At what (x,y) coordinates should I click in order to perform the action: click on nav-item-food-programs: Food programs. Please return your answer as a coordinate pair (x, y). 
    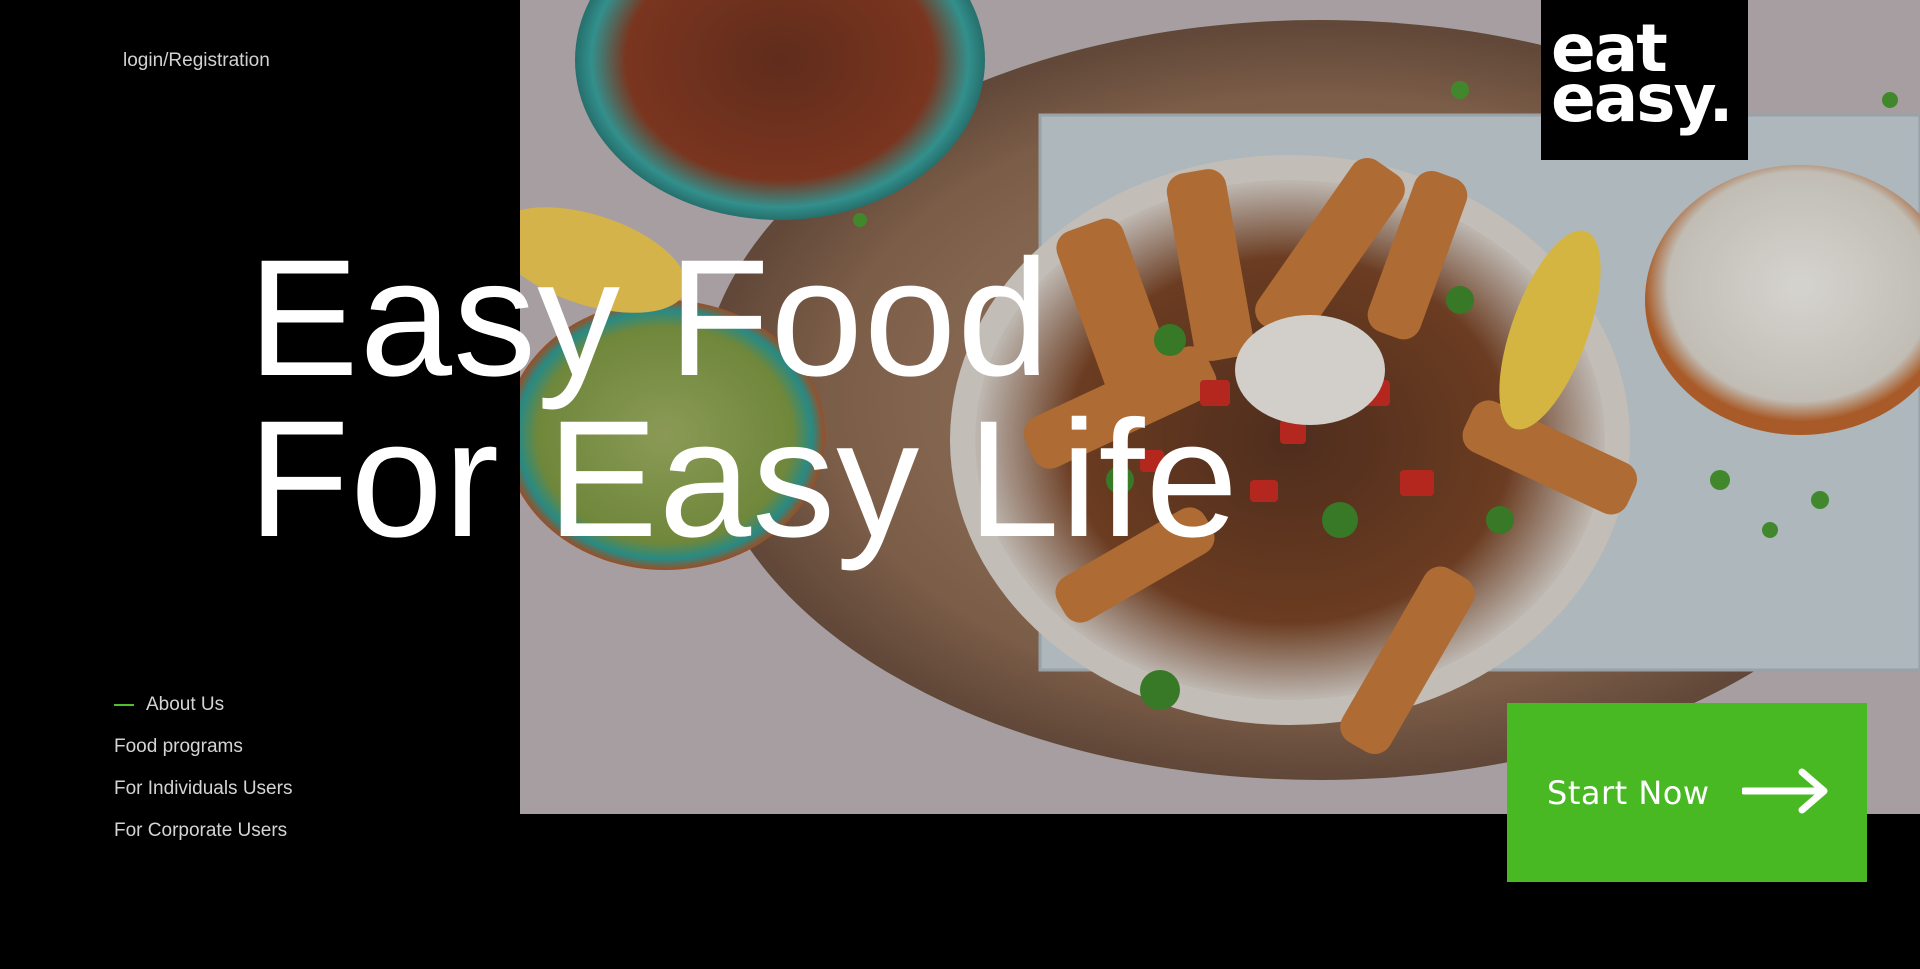
    Looking at the image, I should click on (203, 747).